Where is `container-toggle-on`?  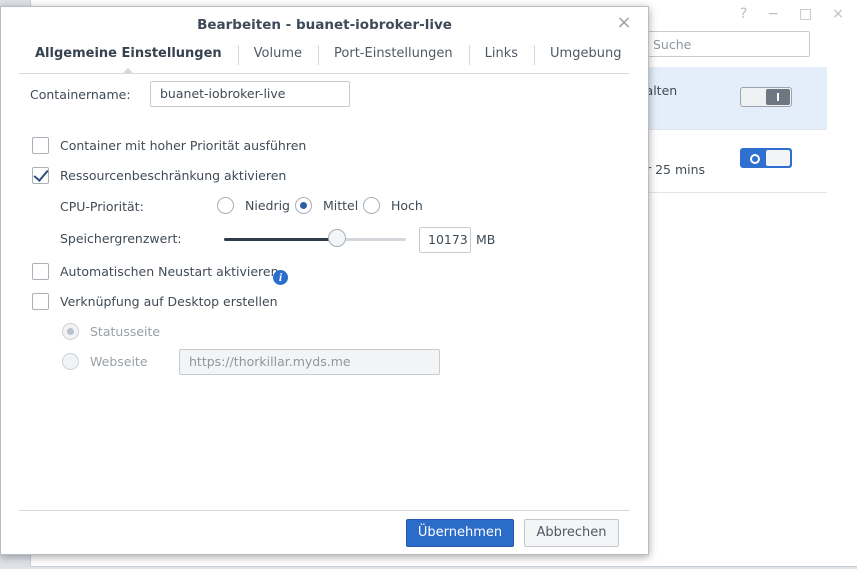
container-toggle-on is located at coordinates (766, 158).